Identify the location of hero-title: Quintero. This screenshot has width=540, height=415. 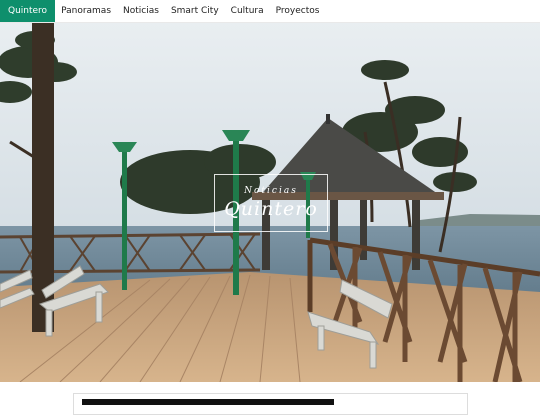
(271, 209).